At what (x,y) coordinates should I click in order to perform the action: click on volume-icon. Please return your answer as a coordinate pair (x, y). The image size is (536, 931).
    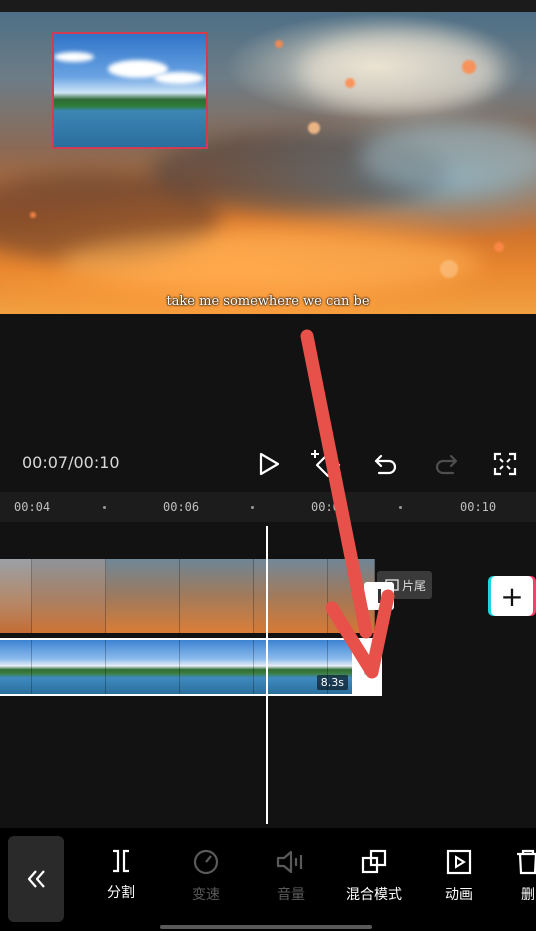
    Looking at the image, I should click on (289, 862).